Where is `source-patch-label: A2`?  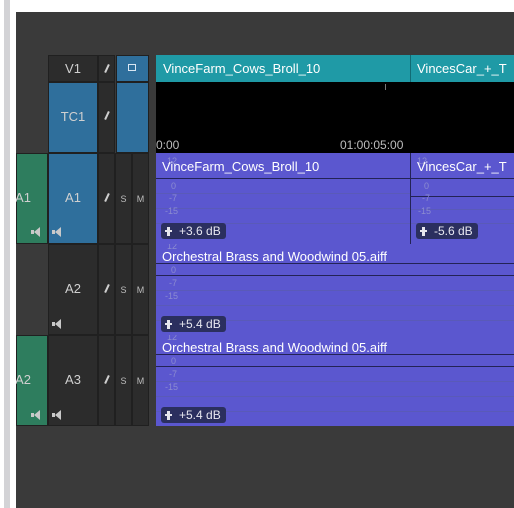 source-patch-label: A2 is located at coordinates (23, 379).